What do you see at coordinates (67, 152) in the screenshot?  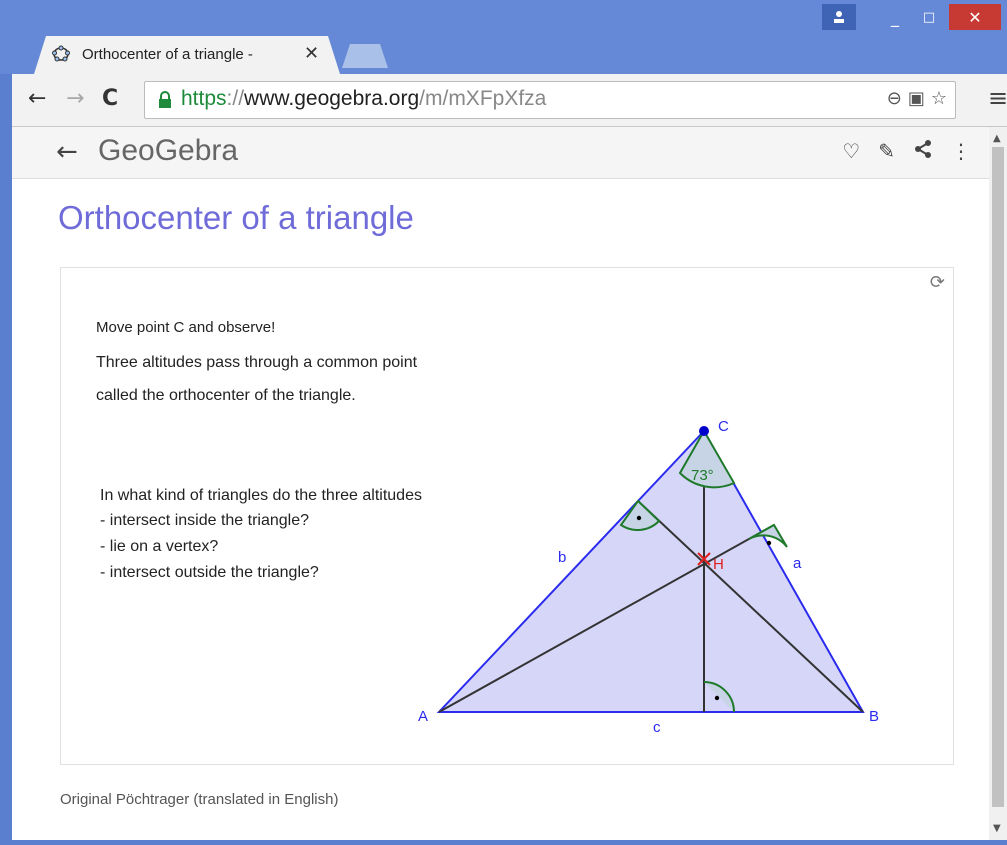 I see `back-arrow-icon: ←` at bounding box center [67, 152].